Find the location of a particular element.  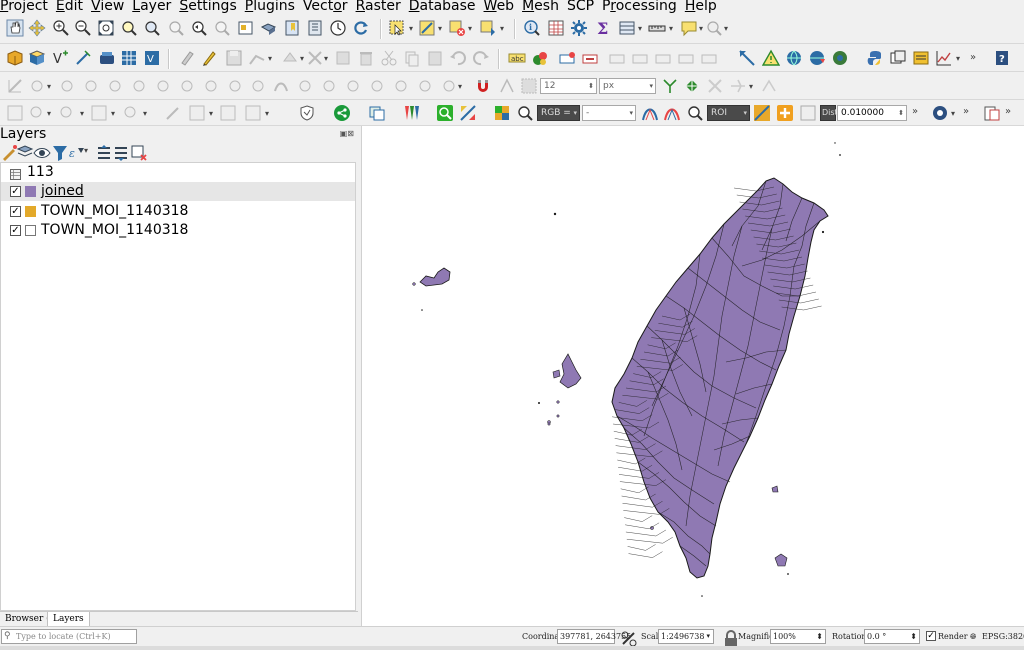

label-tool-icon: abc is located at coordinates (517, 58).